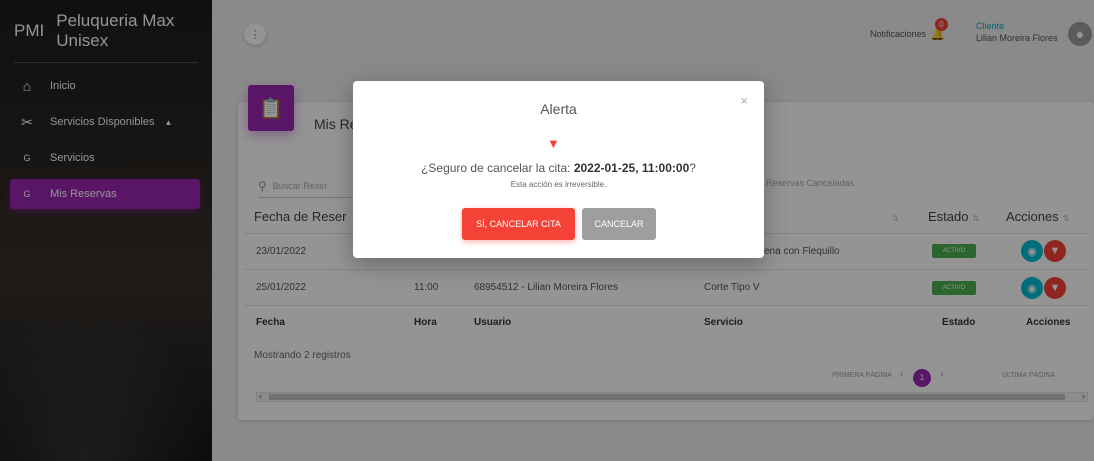 This screenshot has height=461, width=1094. I want to click on question-text: ¿Seguro de cancelar la cita:, so click(497, 168).